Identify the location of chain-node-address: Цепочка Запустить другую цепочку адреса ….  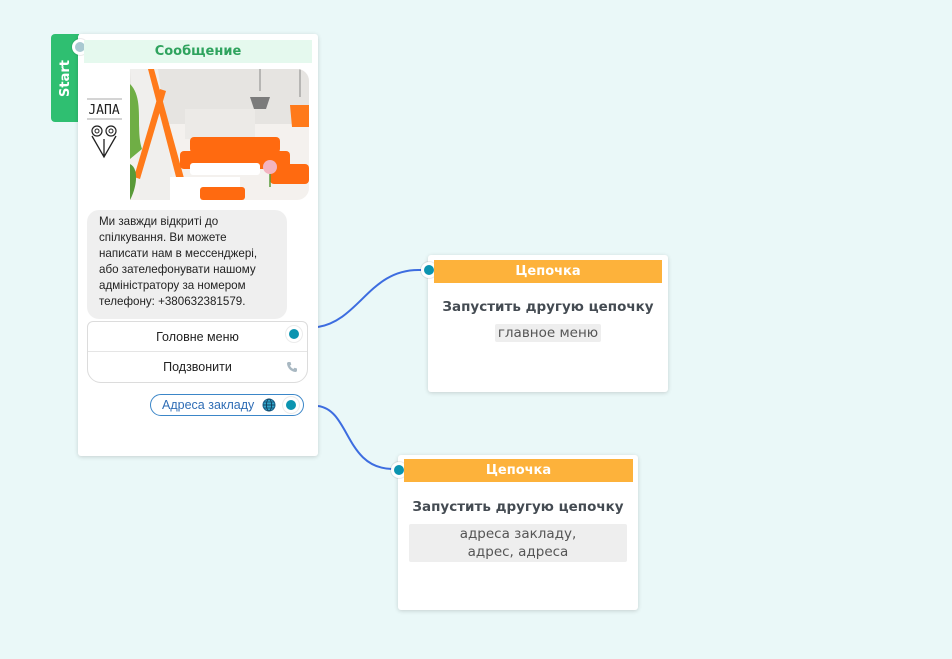
(514, 532).